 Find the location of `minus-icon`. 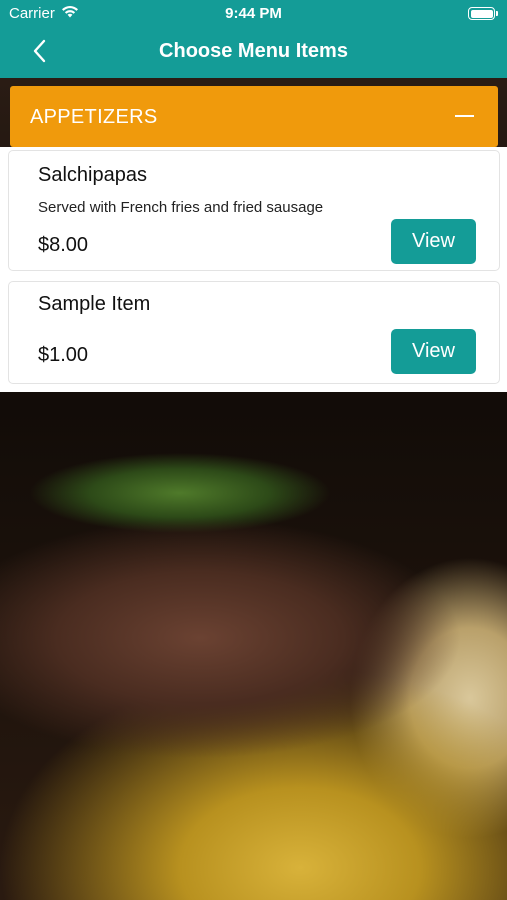

minus-icon is located at coordinates (464, 116).